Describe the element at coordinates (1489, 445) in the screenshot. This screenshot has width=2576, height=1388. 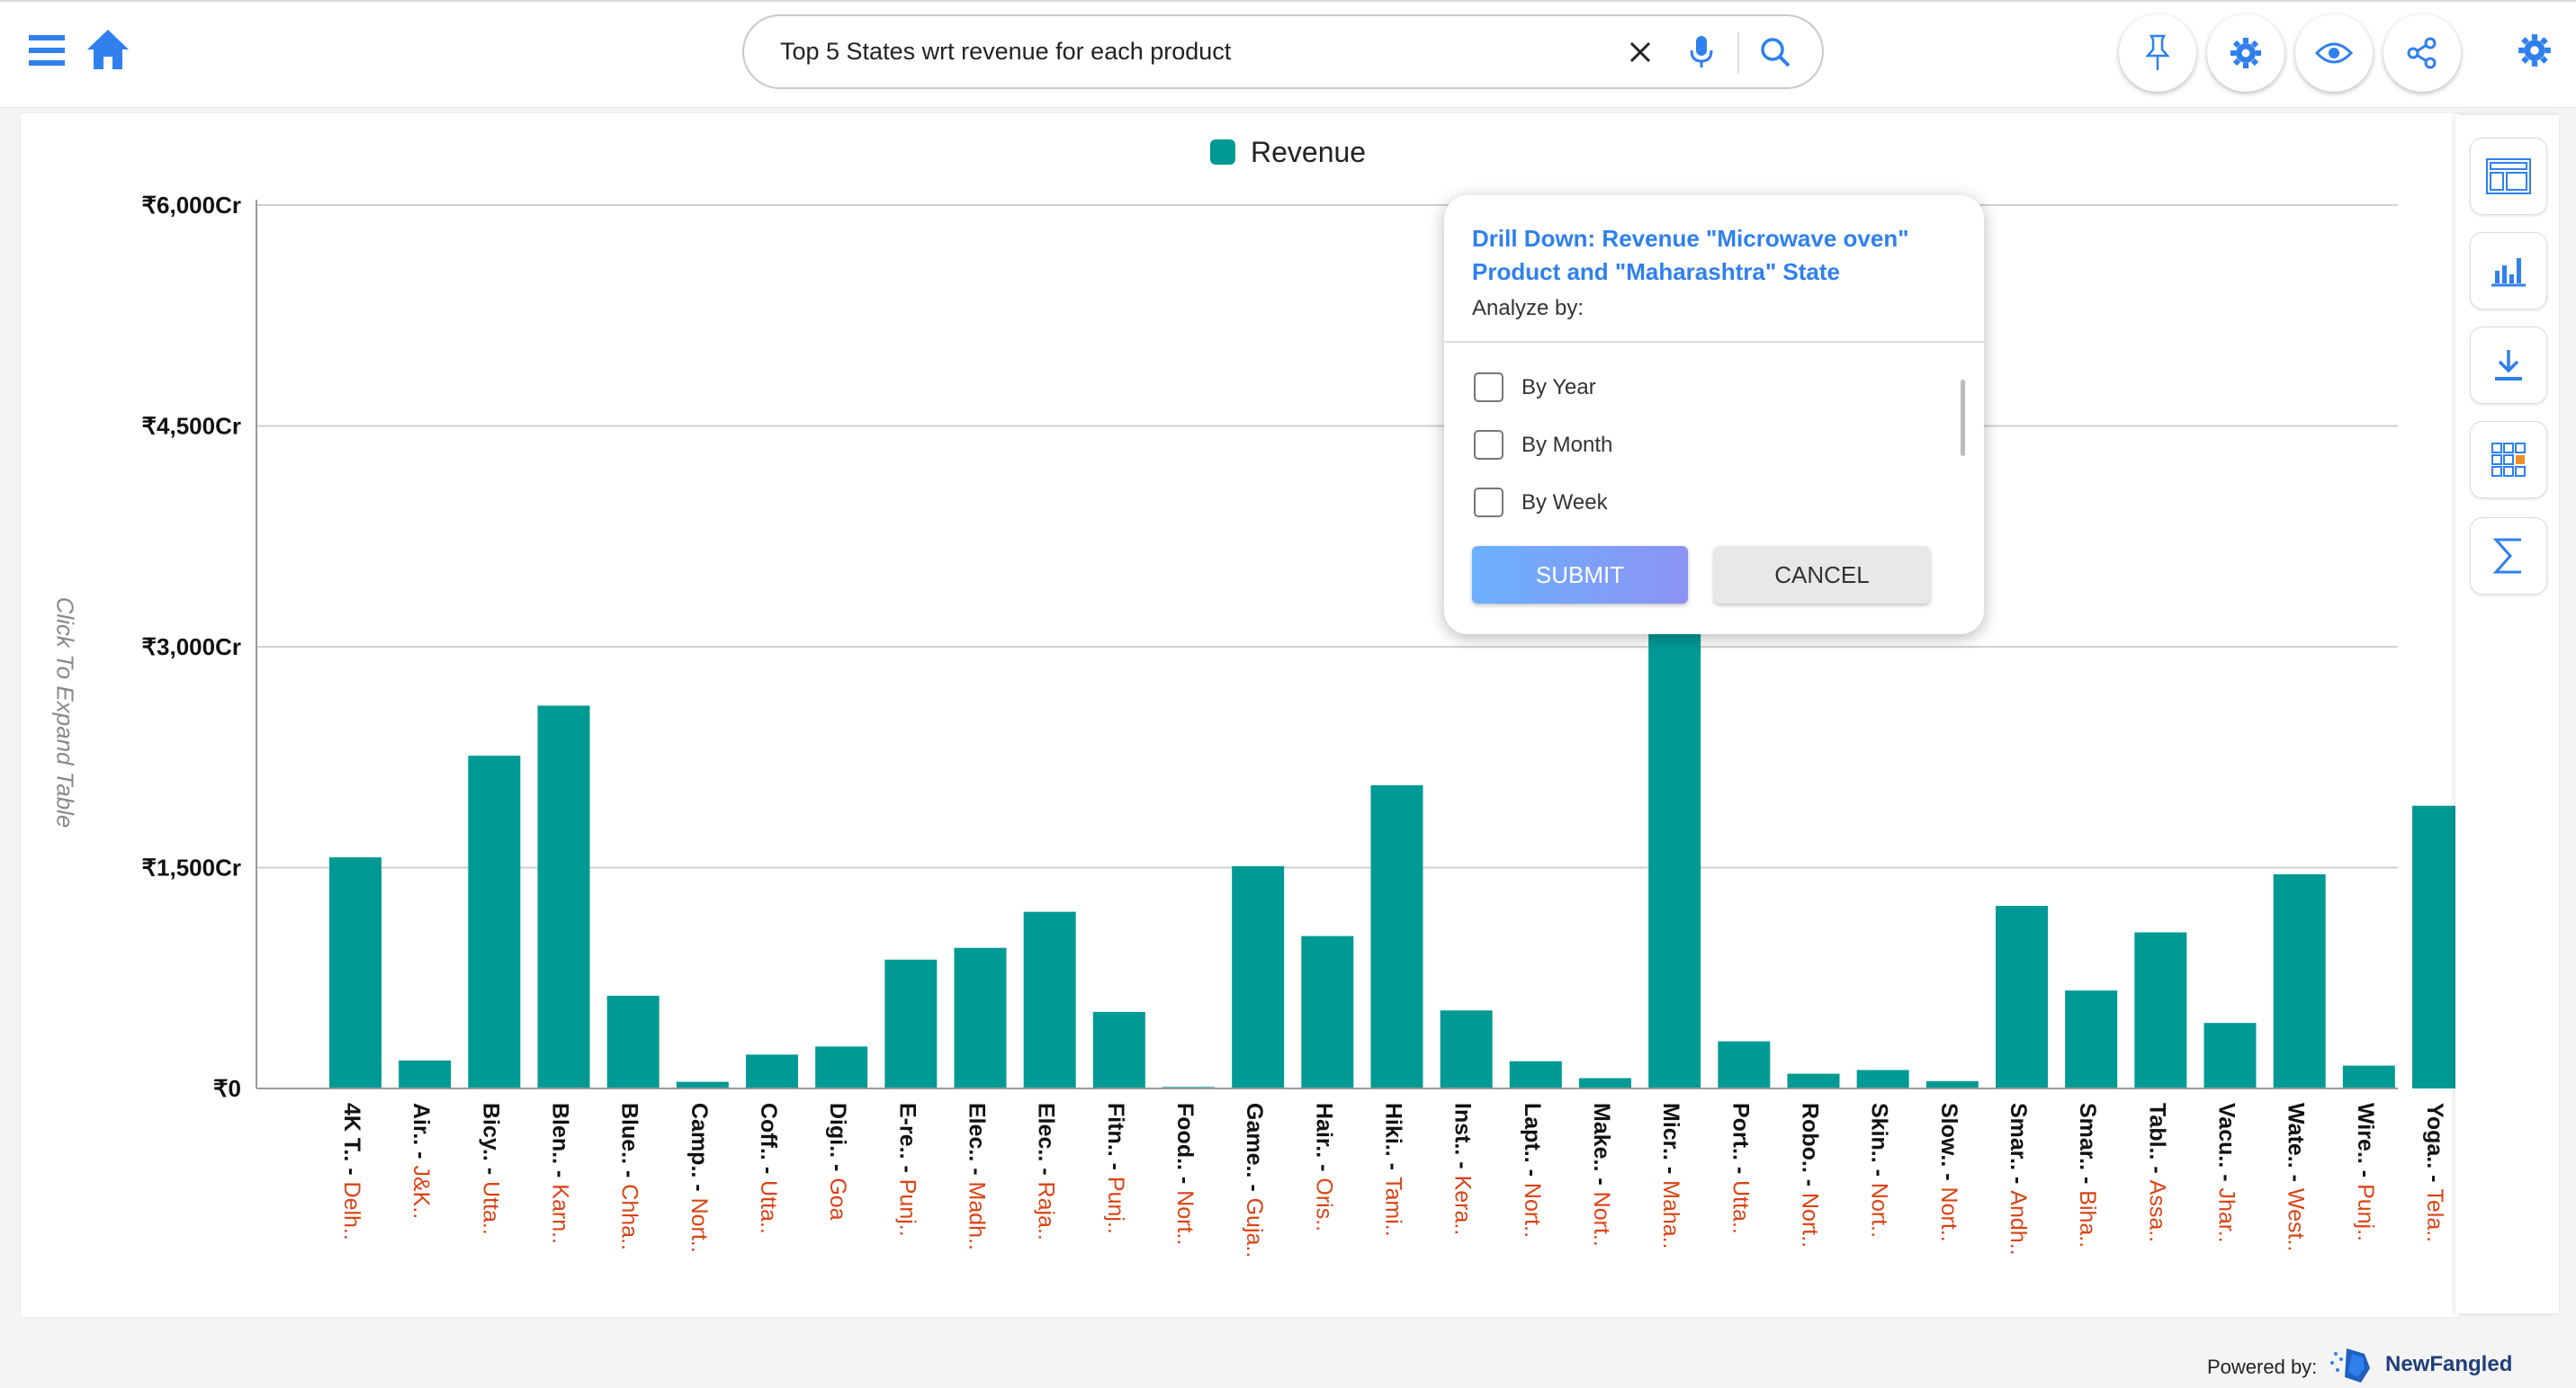
I see `by-month-checkbox` at that location.